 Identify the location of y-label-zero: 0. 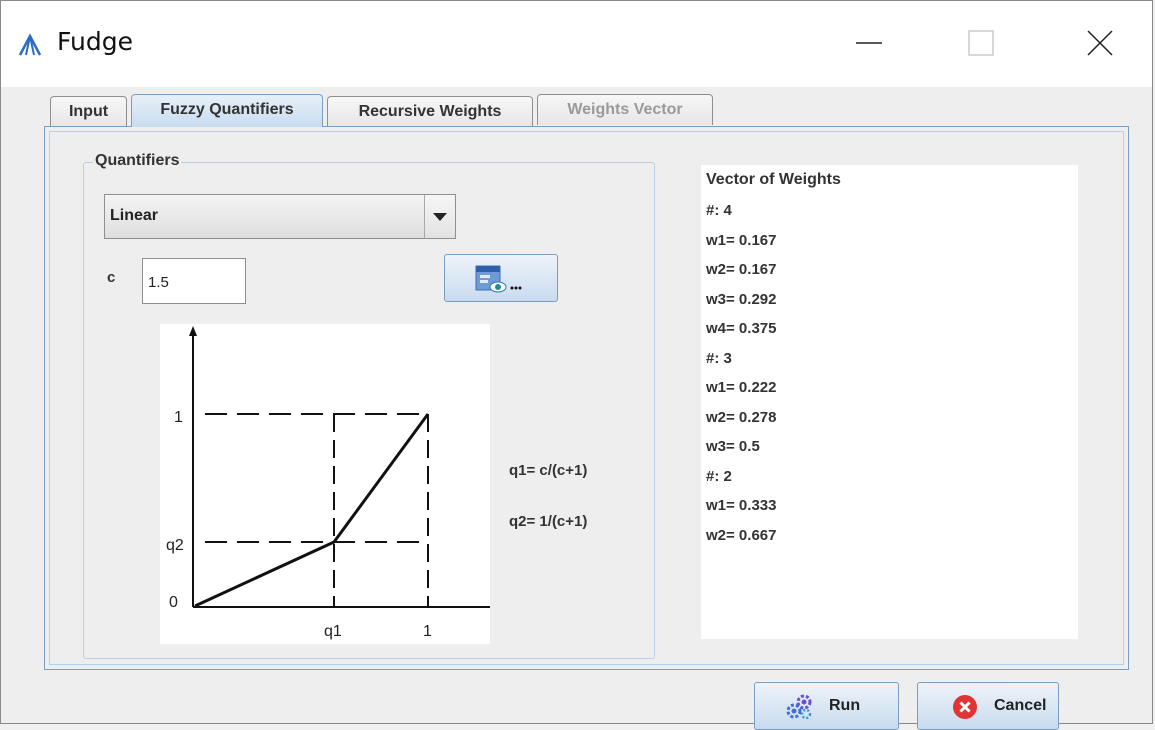
(173, 602).